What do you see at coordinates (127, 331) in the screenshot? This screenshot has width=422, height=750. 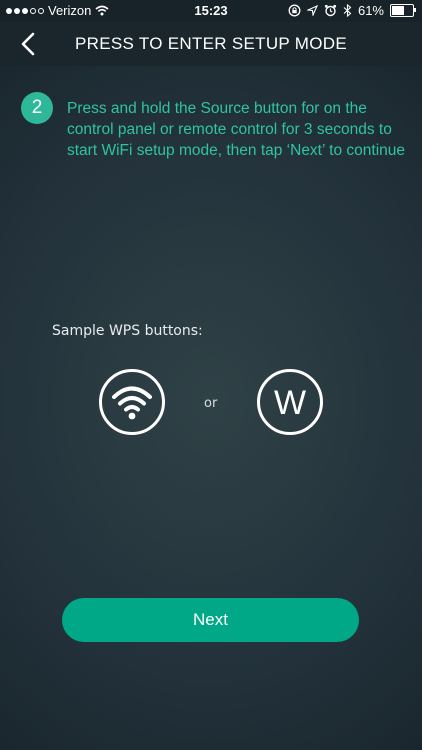 I see `wps-buttons-label: Sample WPS buttons:` at bounding box center [127, 331].